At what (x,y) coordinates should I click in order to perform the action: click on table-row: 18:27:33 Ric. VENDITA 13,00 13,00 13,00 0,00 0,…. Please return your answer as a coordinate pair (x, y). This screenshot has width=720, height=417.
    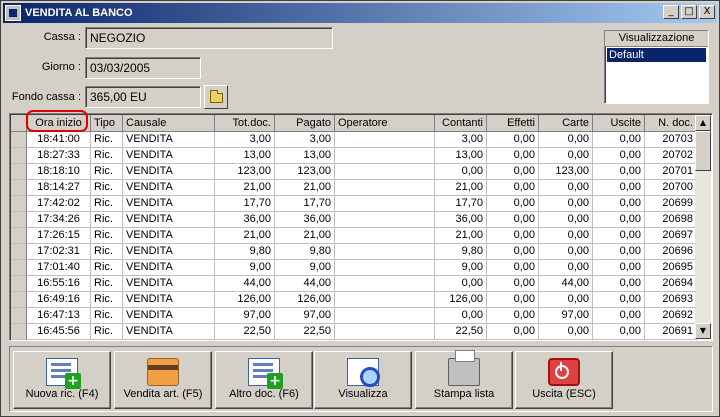
    Looking at the image, I should click on (354, 156).